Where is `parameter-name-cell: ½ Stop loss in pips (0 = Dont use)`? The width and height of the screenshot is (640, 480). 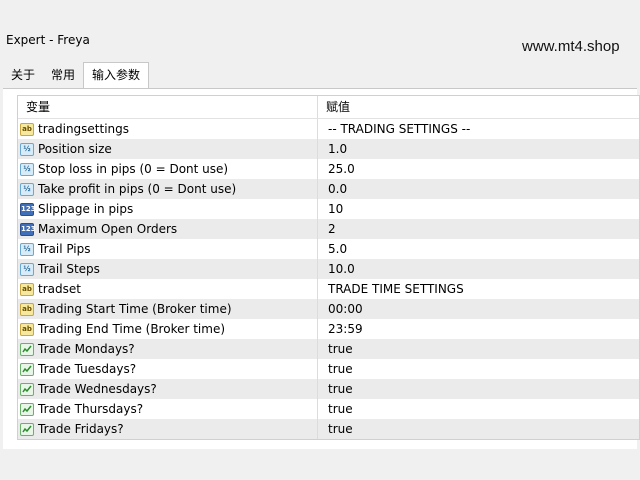
parameter-name-cell: ½ Stop loss in pips (0 = Dont use) is located at coordinates (168, 169).